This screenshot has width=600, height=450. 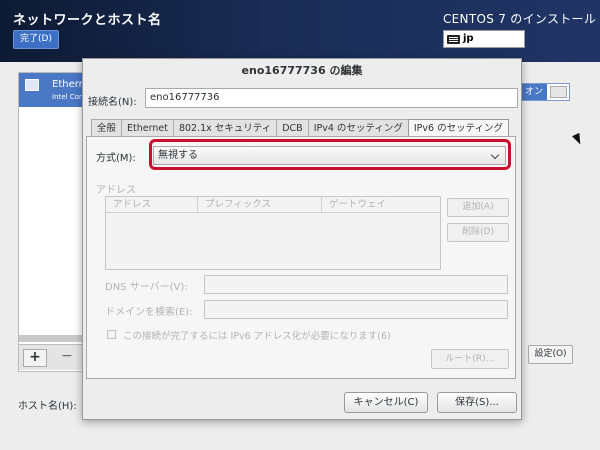 I want to click on address-table: アドレス プレフィックス ゲートウェイ, so click(x=273, y=233).